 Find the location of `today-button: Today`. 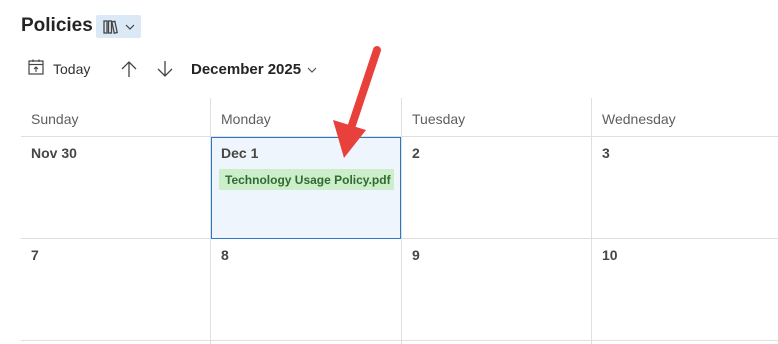

today-button: Today is located at coordinates (59, 69).